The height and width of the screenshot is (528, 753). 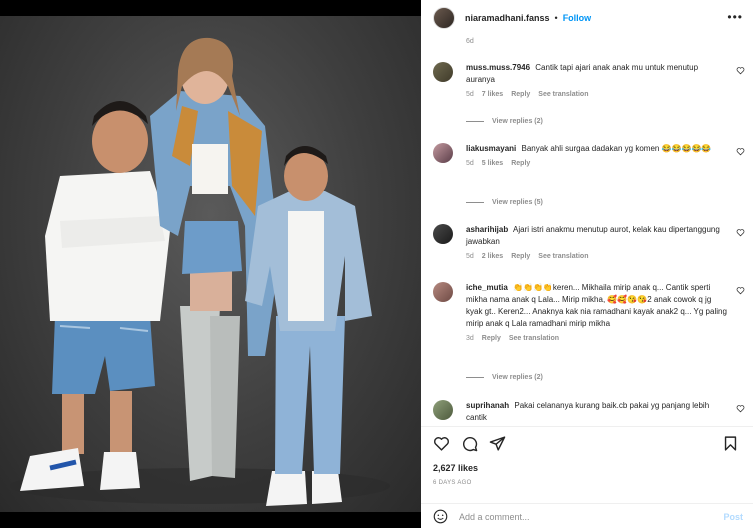 What do you see at coordinates (730, 443) in the screenshot?
I see `bookmark-icon` at bounding box center [730, 443].